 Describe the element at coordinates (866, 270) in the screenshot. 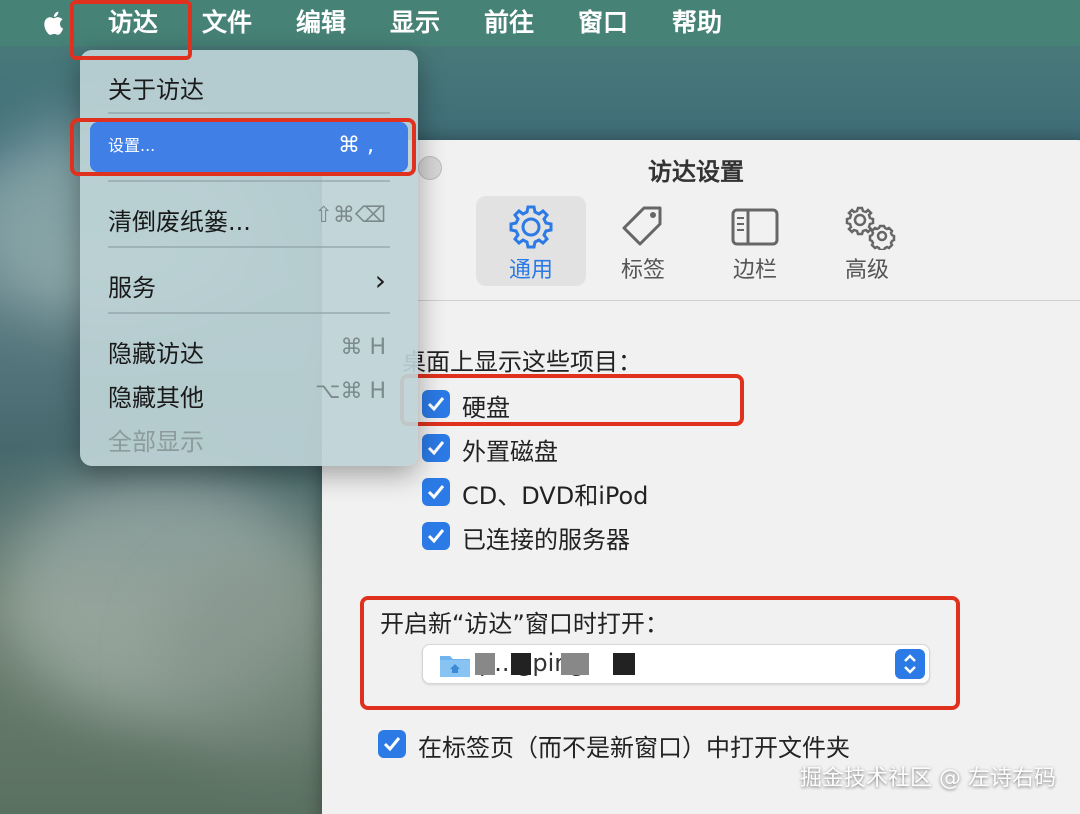

I see `tab-advanced-label: 高级` at that location.